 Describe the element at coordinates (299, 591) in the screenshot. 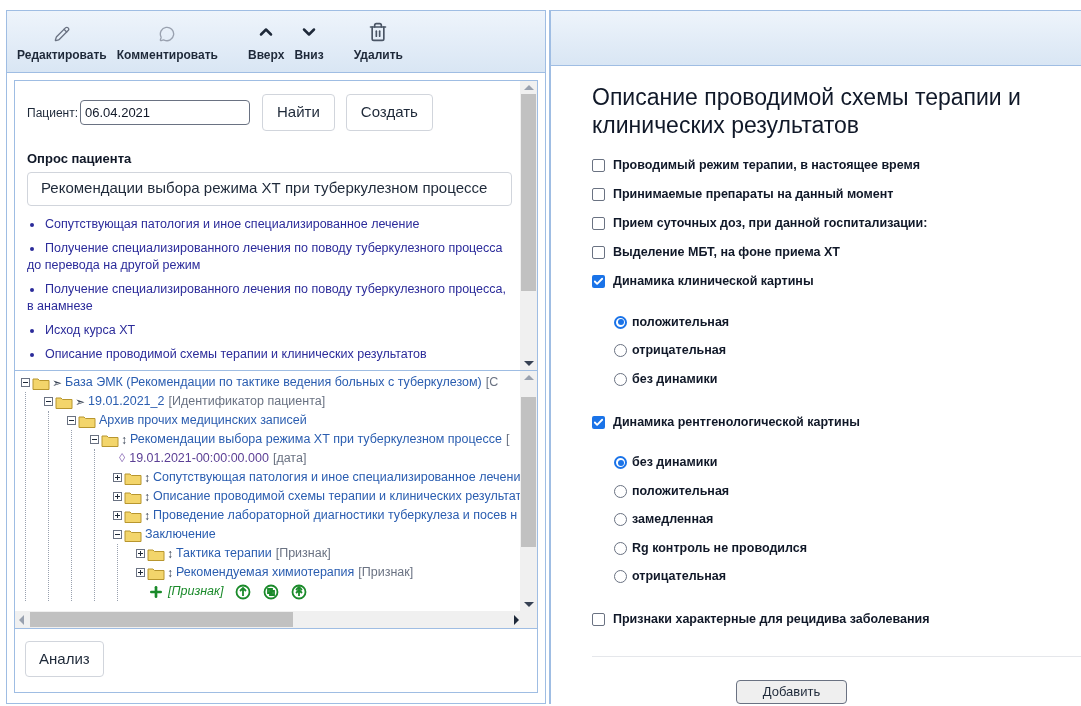

I see `double-arrow-circle-icon` at that location.